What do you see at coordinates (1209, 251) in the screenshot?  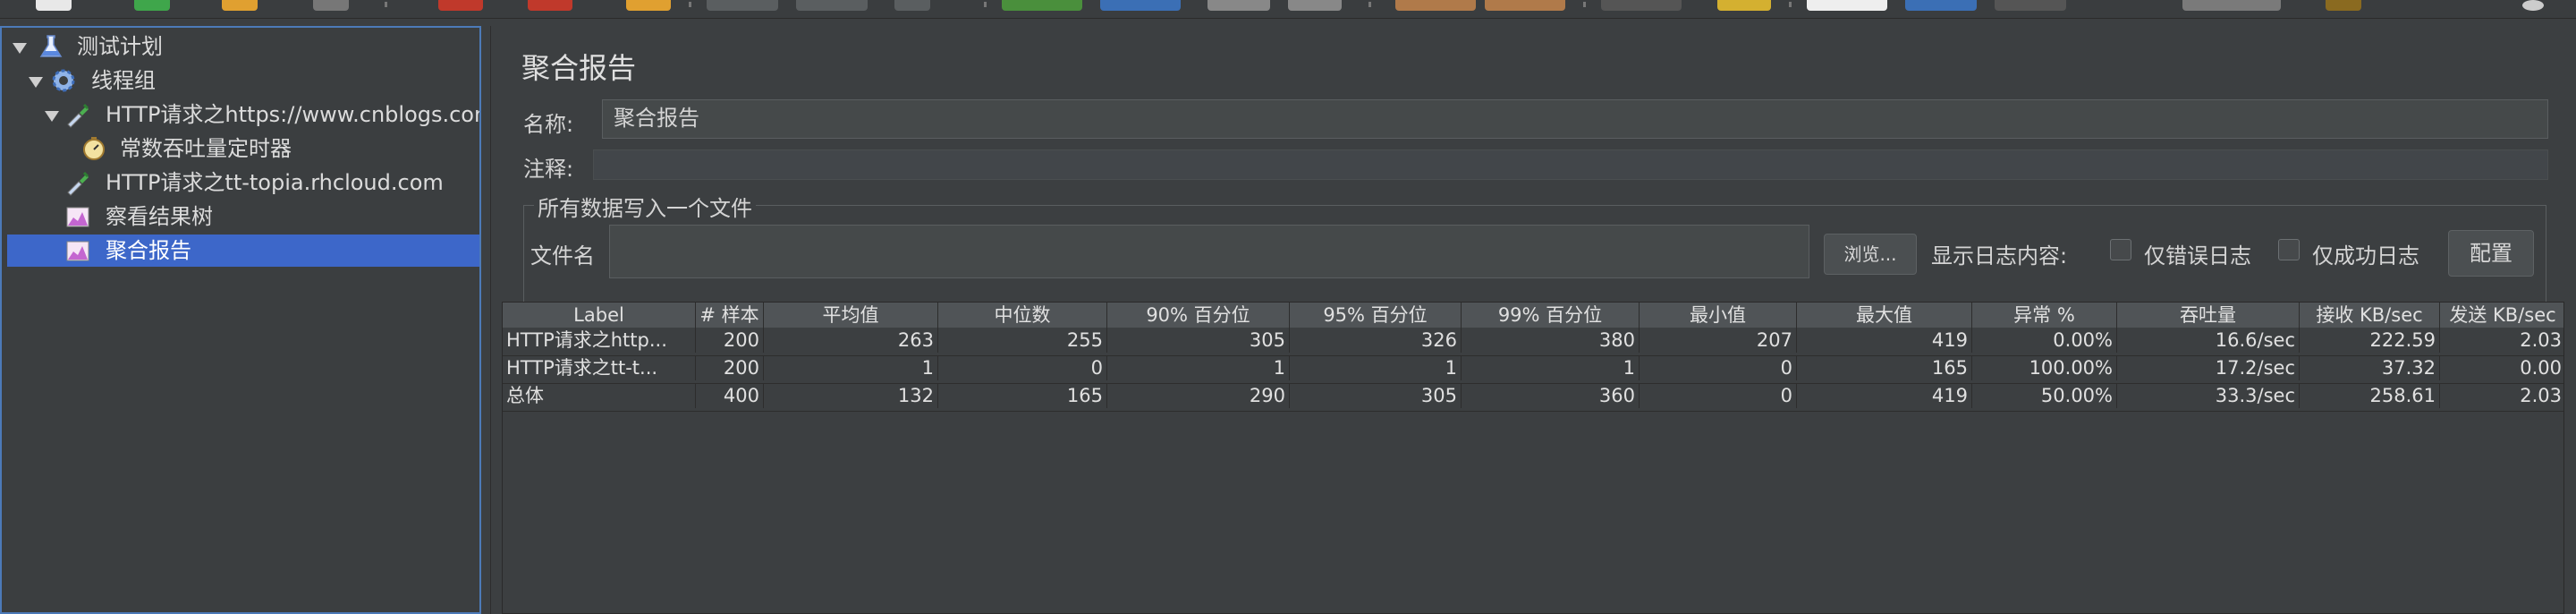 I see `filename-input` at bounding box center [1209, 251].